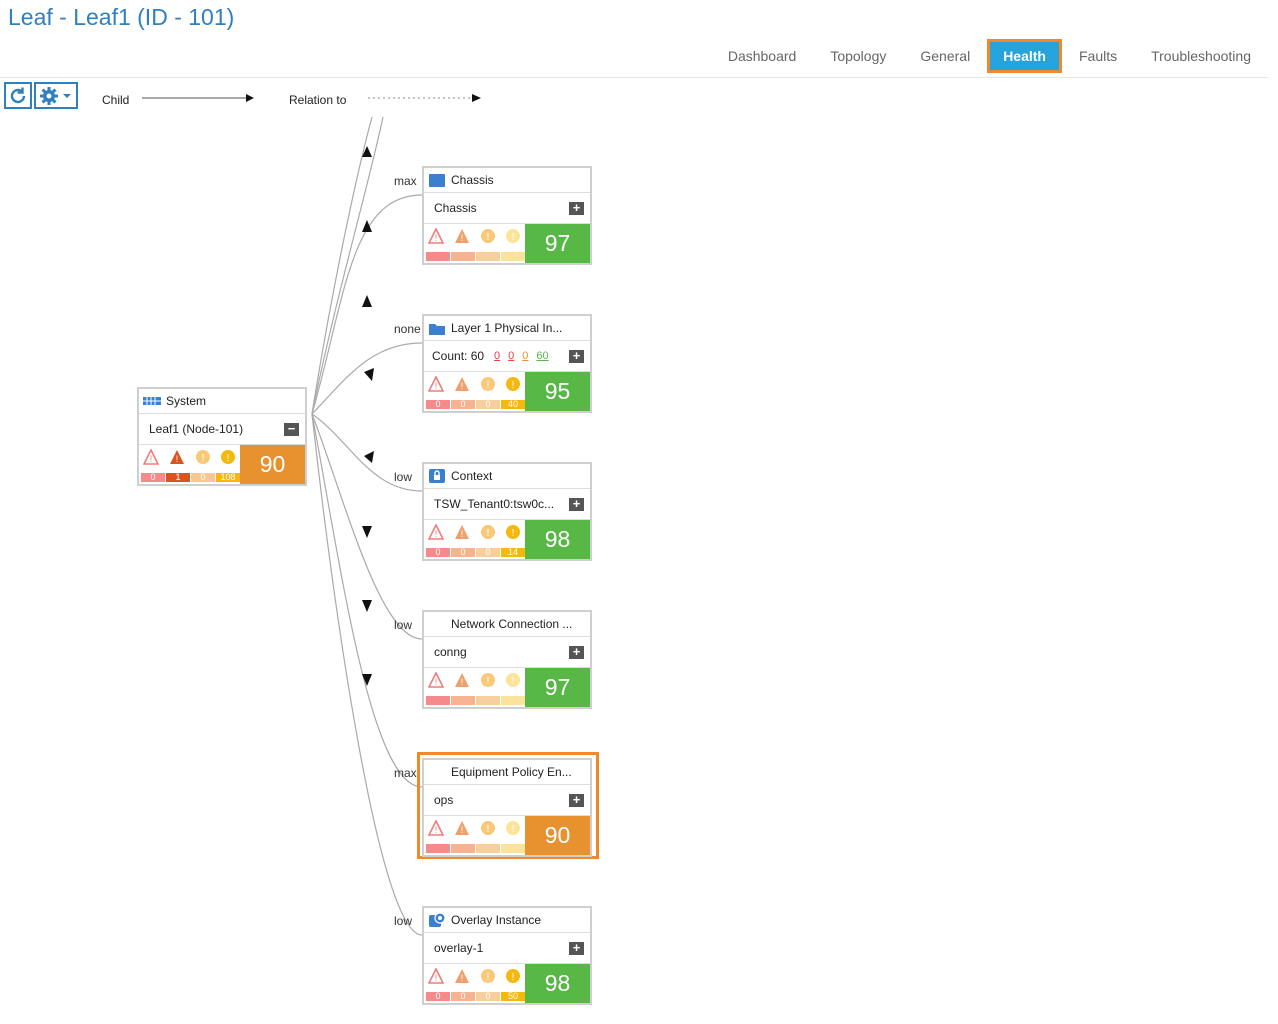 Image resolution: width=1278 pixels, height=1024 pixels. What do you see at coordinates (511, 356) in the screenshot?
I see `major-link: 0` at bounding box center [511, 356].